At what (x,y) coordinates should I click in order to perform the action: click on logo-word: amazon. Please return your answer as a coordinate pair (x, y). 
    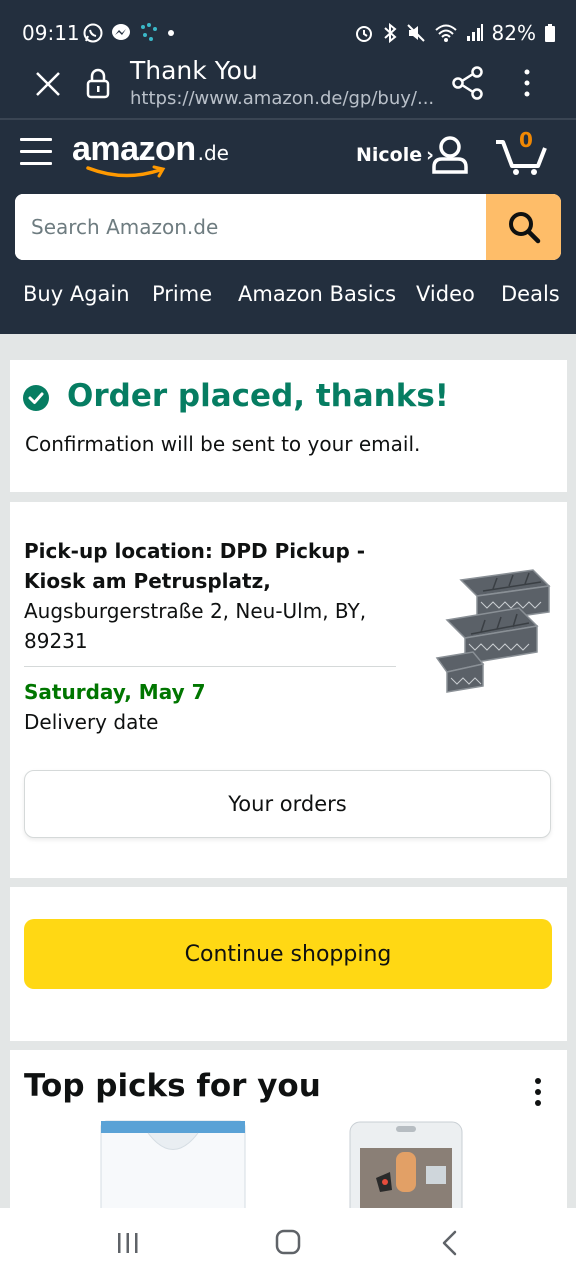
    Looking at the image, I should click on (134, 149).